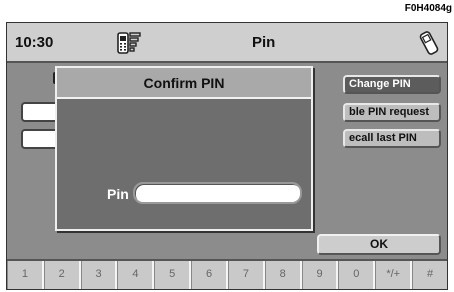  I want to click on screen-title: Pin, so click(264, 42).